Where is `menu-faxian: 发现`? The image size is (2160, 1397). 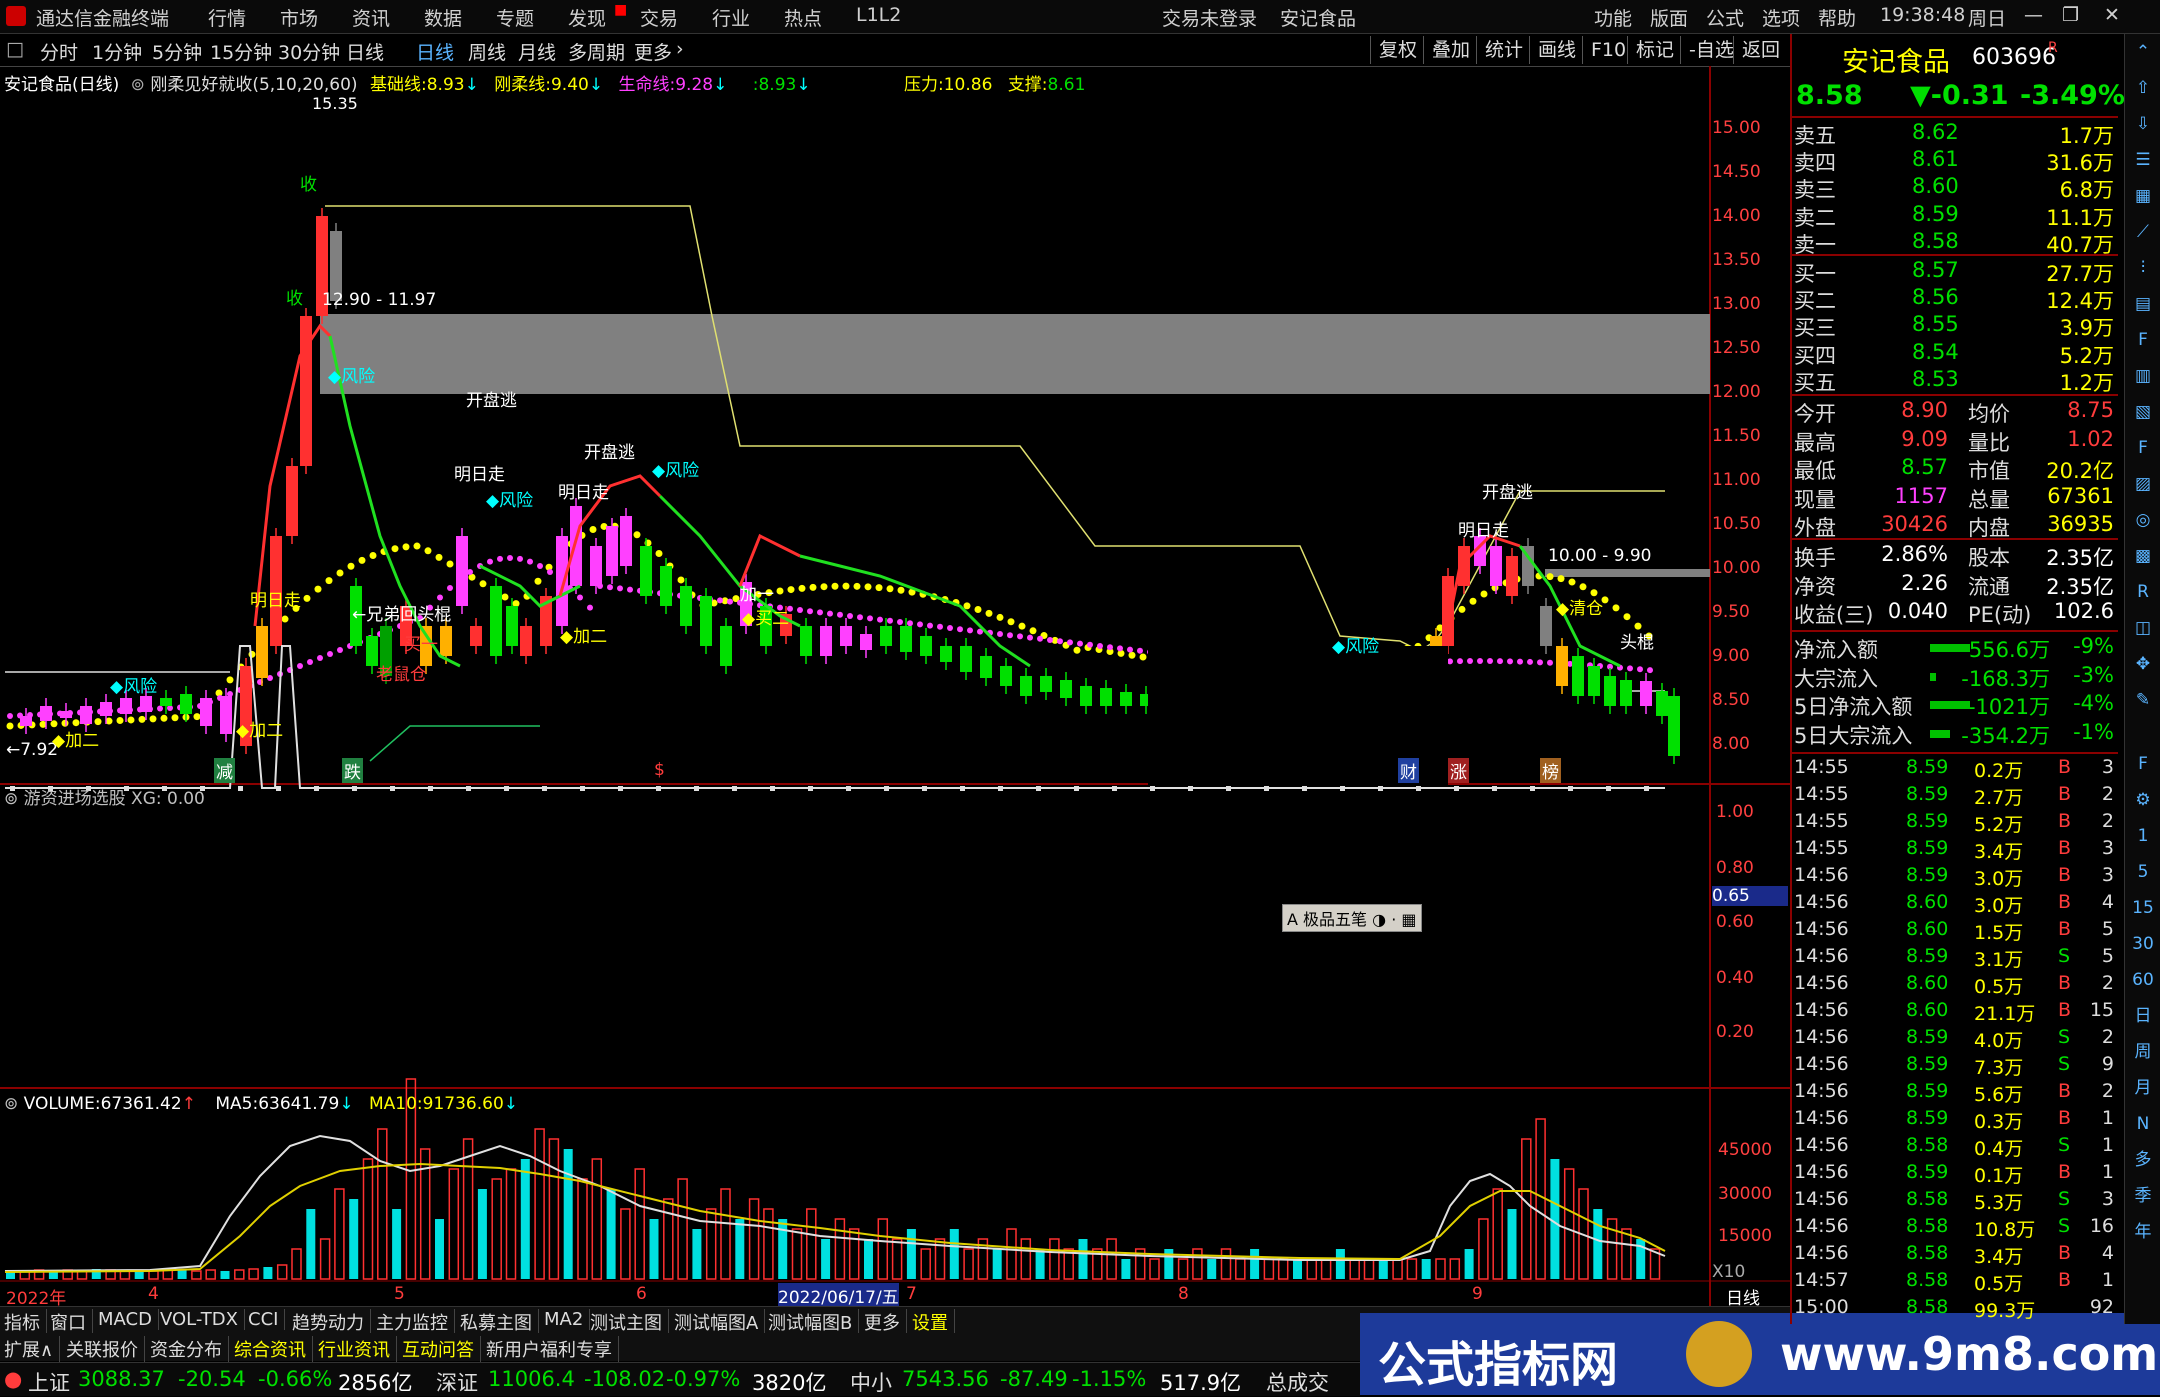
menu-faxian: 发现 is located at coordinates (587, 17).